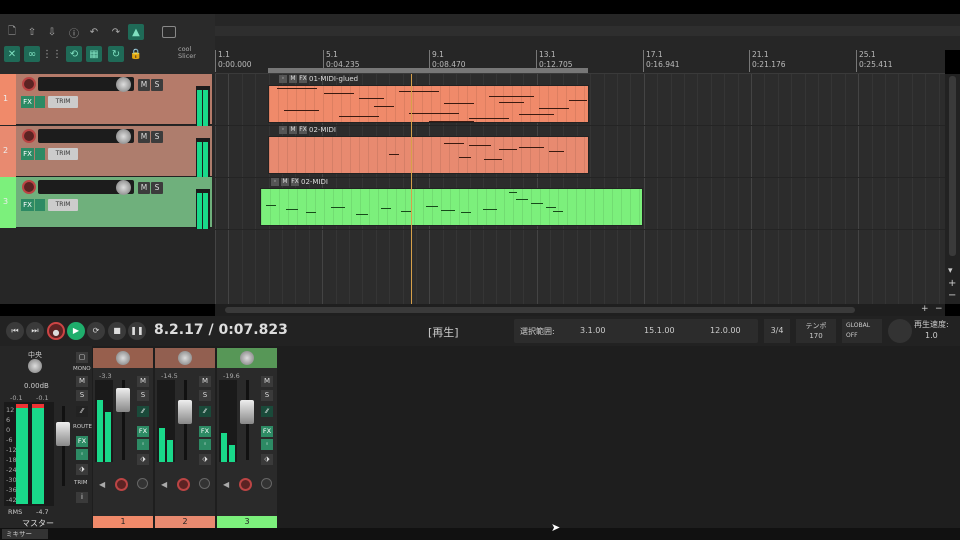  What do you see at coordinates (205, 444) in the screenshot?
I see `fx-bypass-icon: ◦` at bounding box center [205, 444].